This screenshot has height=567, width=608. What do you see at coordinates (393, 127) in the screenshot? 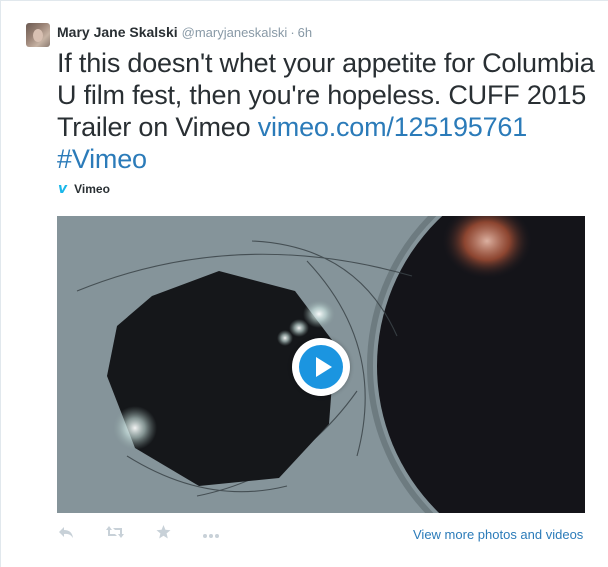
I see `vimeo-url-link: vimeo.com/125195761` at bounding box center [393, 127].